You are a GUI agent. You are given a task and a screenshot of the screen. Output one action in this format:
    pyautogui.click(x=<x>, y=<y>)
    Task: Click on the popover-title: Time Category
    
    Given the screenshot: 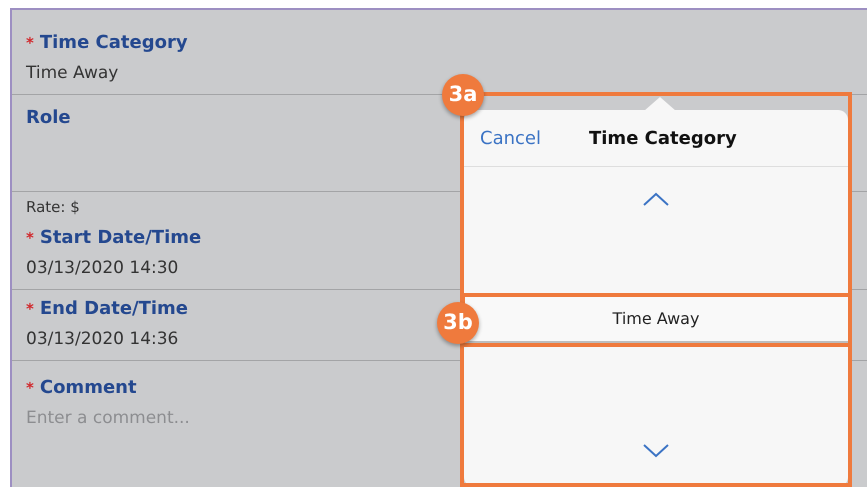 What is the action you would take?
    pyautogui.click(x=662, y=138)
    